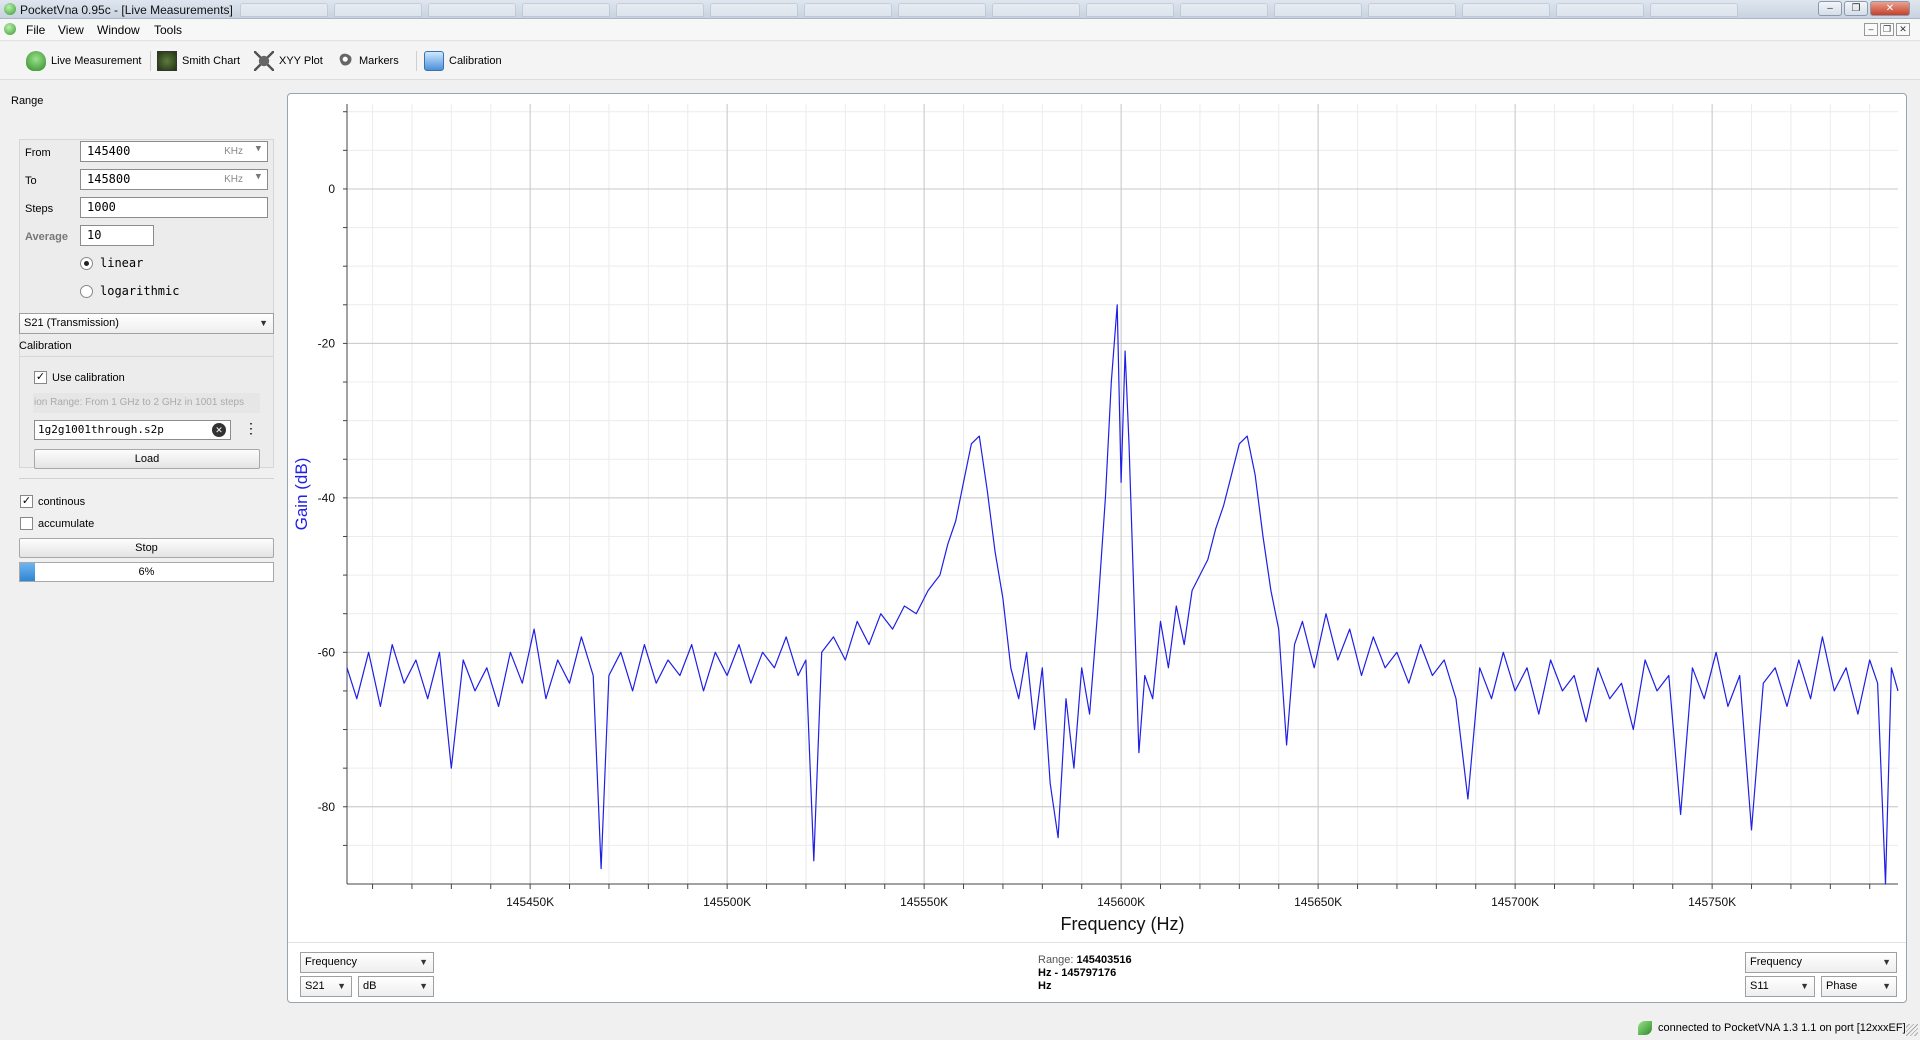 The image size is (1920, 1040). What do you see at coordinates (1830, 8) in the screenshot?
I see `minimize-button: –` at bounding box center [1830, 8].